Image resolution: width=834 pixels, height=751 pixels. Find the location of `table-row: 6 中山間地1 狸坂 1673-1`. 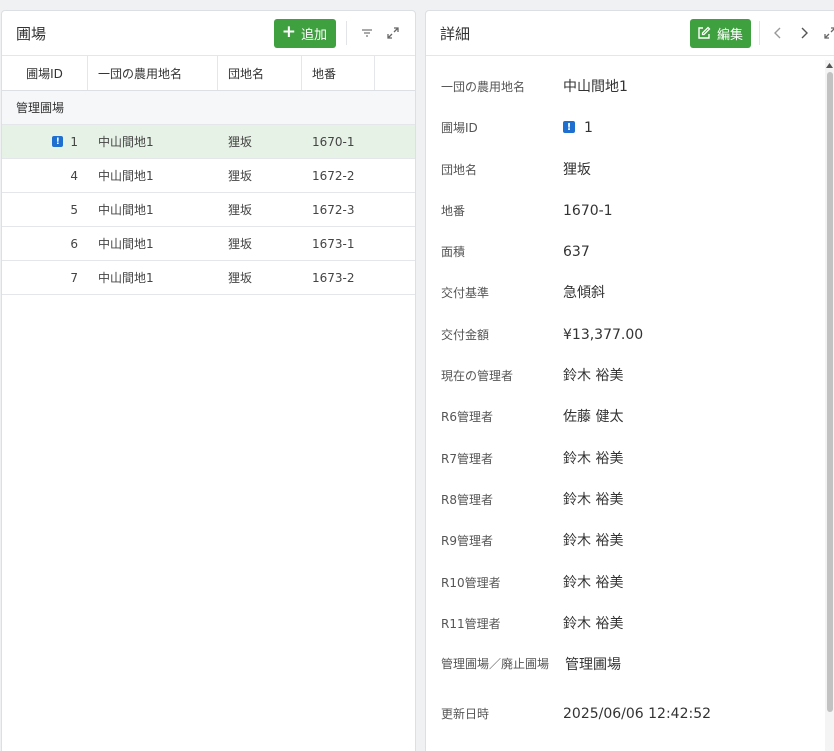

table-row: 6 中山間地1 狸坂 1673-1 is located at coordinates (208, 244).